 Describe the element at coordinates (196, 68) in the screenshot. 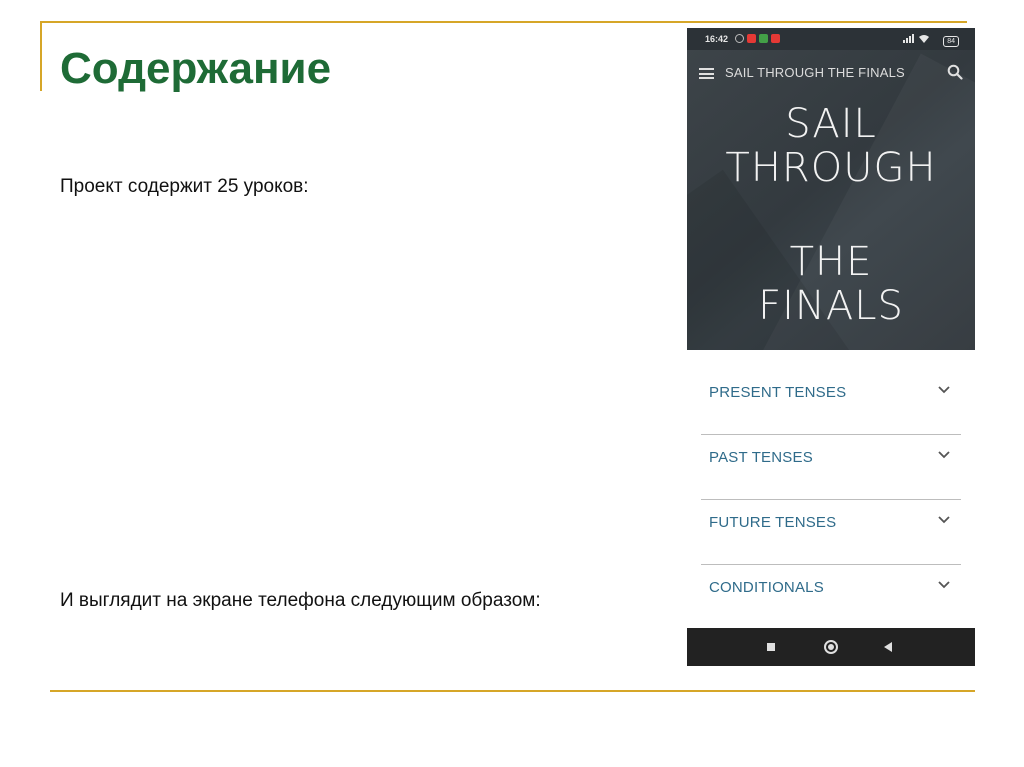

I see `slide-title: Содержание` at that location.